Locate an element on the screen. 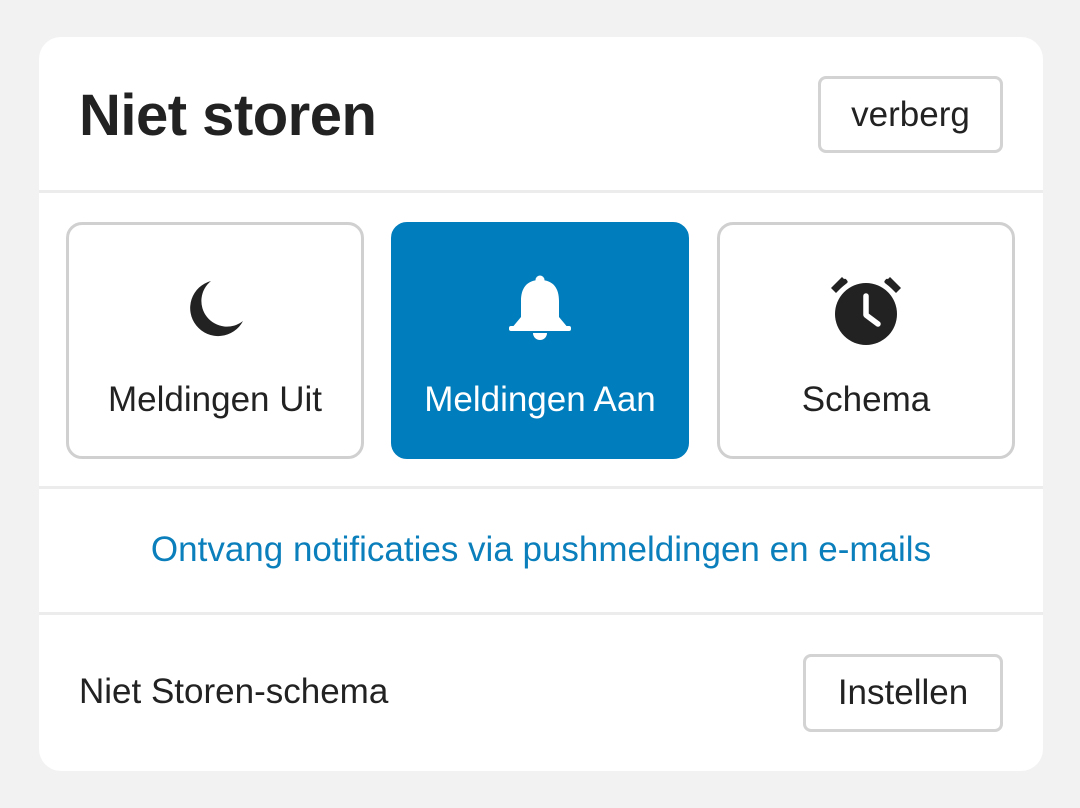 Image resolution: width=1080 pixels, height=808 pixels. mode-label: Meldingen Uit is located at coordinates (215, 399).